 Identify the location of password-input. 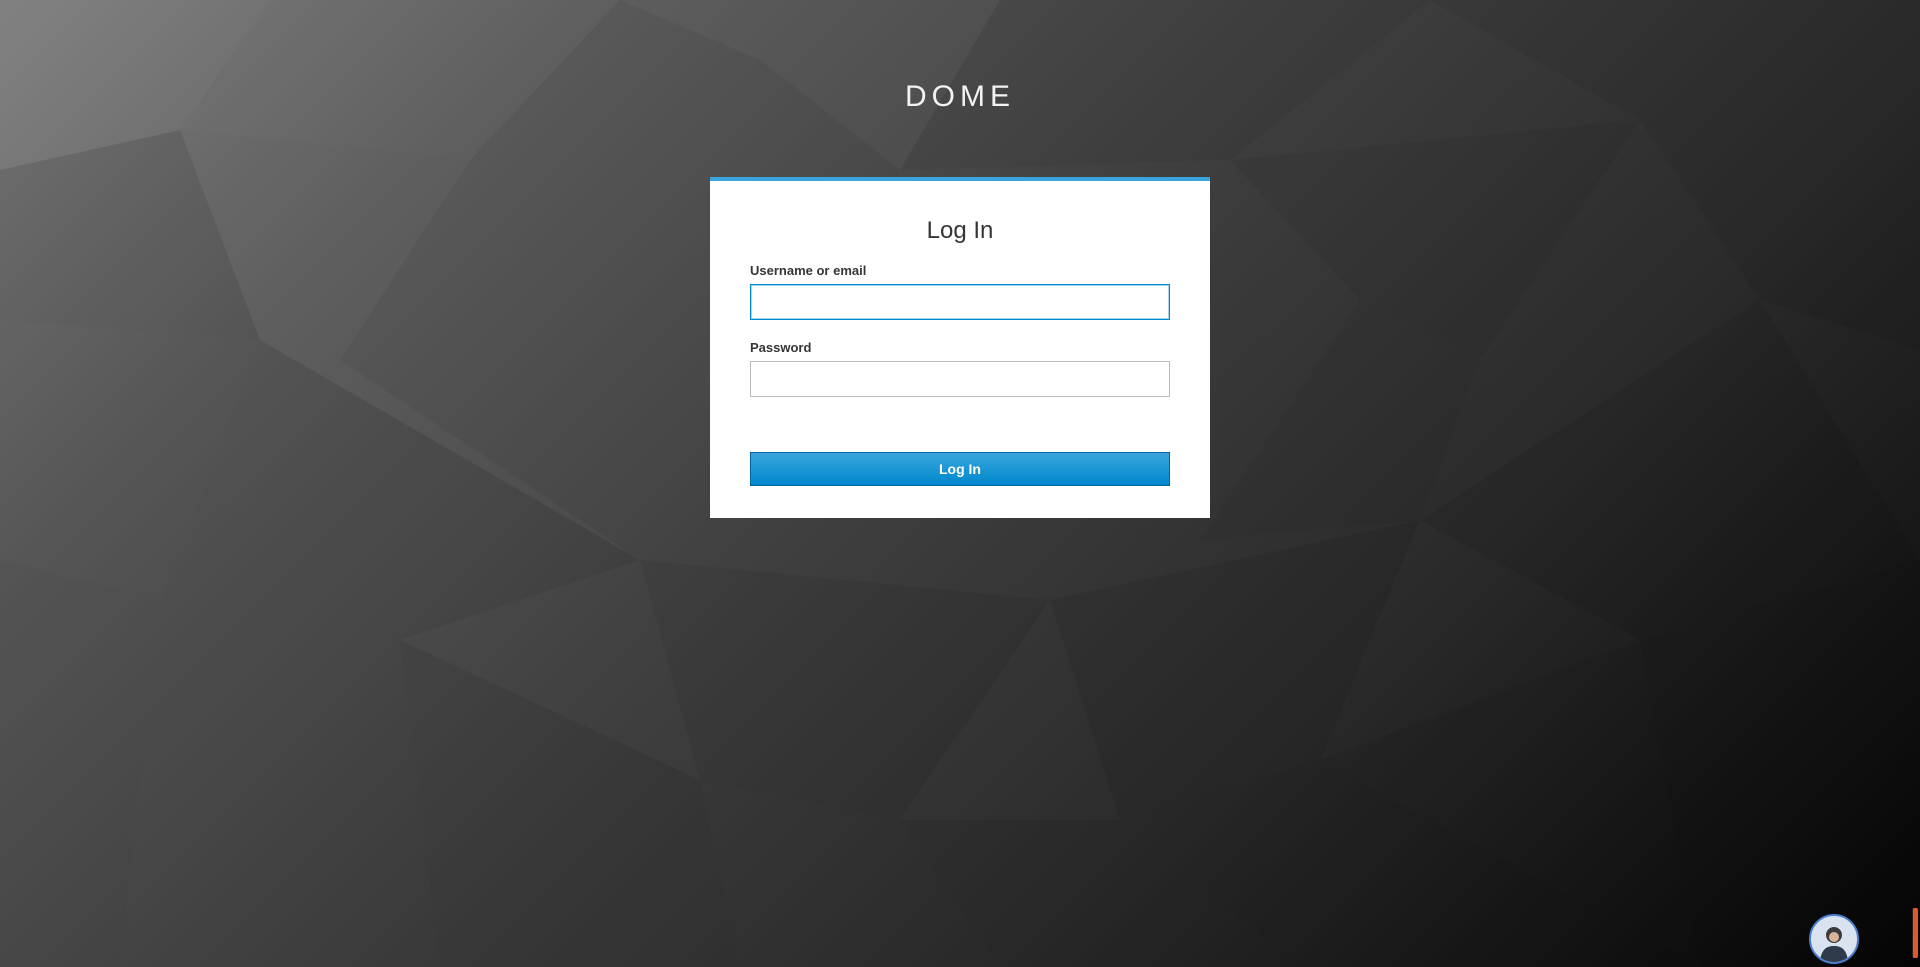
(960, 379).